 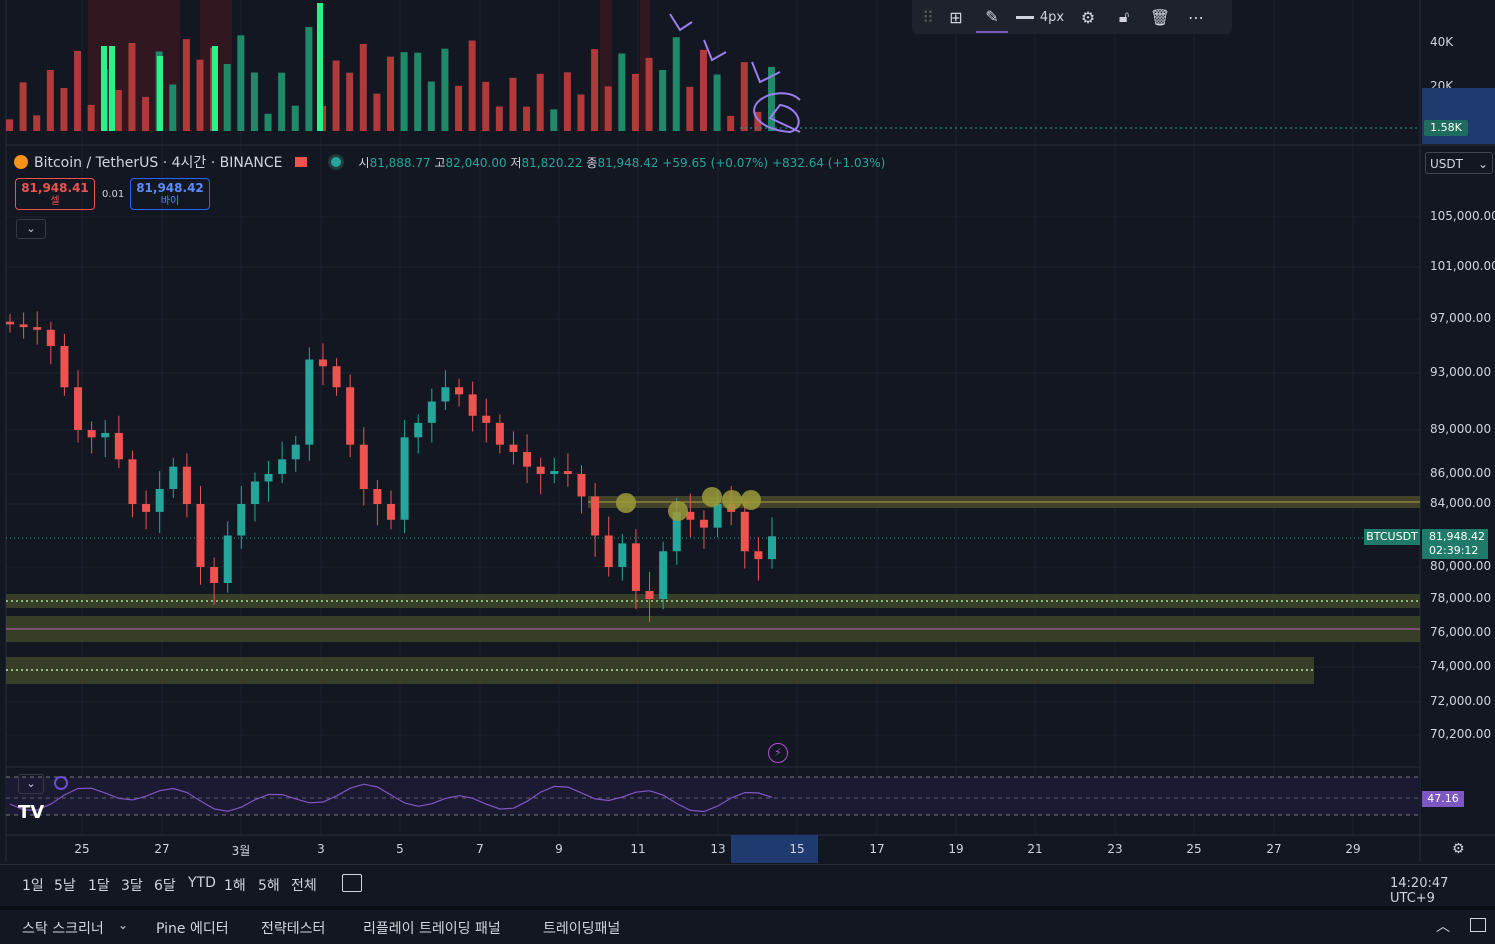 I want to click on range-button: 5해, so click(x=269, y=885).